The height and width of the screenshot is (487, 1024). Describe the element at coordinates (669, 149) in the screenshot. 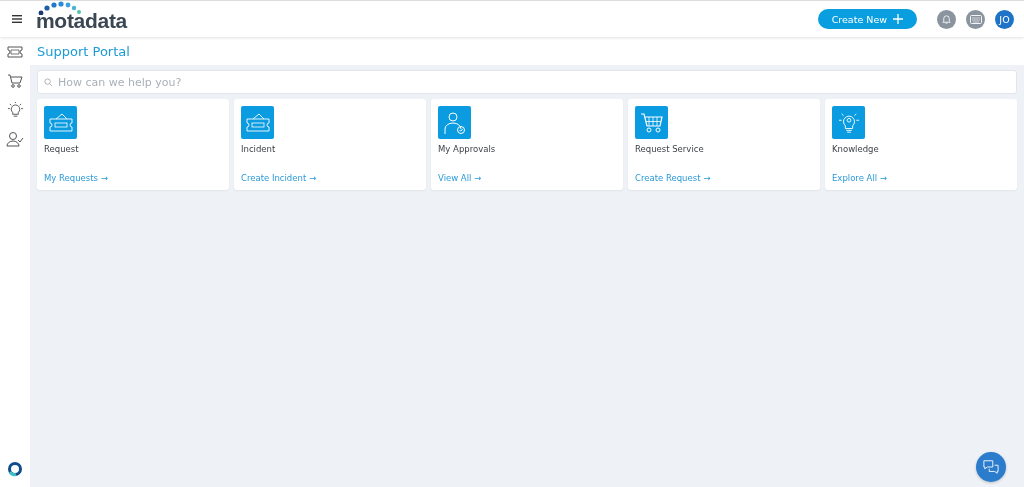

I see `card-title: Request Service` at that location.